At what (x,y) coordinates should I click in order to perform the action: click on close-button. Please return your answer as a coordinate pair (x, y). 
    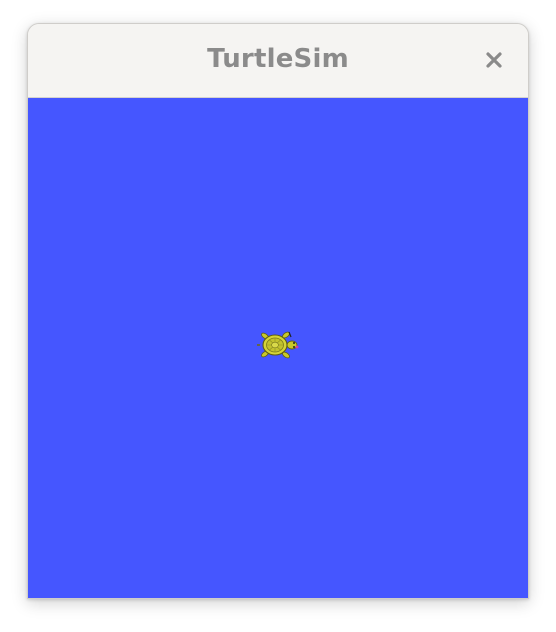
    Looking at the image, I should click on (494, 60).